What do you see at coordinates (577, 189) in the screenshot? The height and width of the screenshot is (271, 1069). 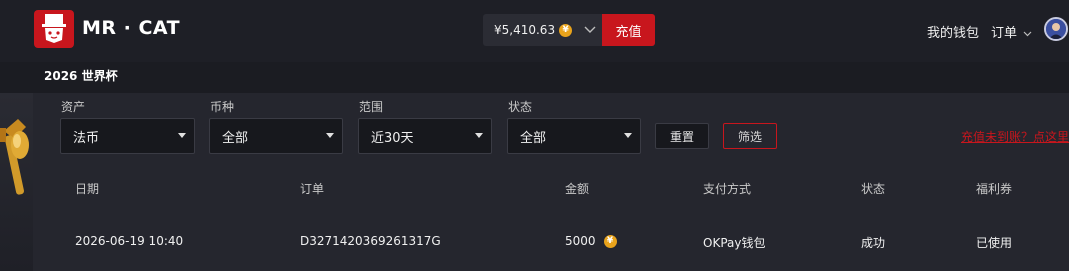 I see `column-header-amount: 金额` at bounding box center [577, 189].